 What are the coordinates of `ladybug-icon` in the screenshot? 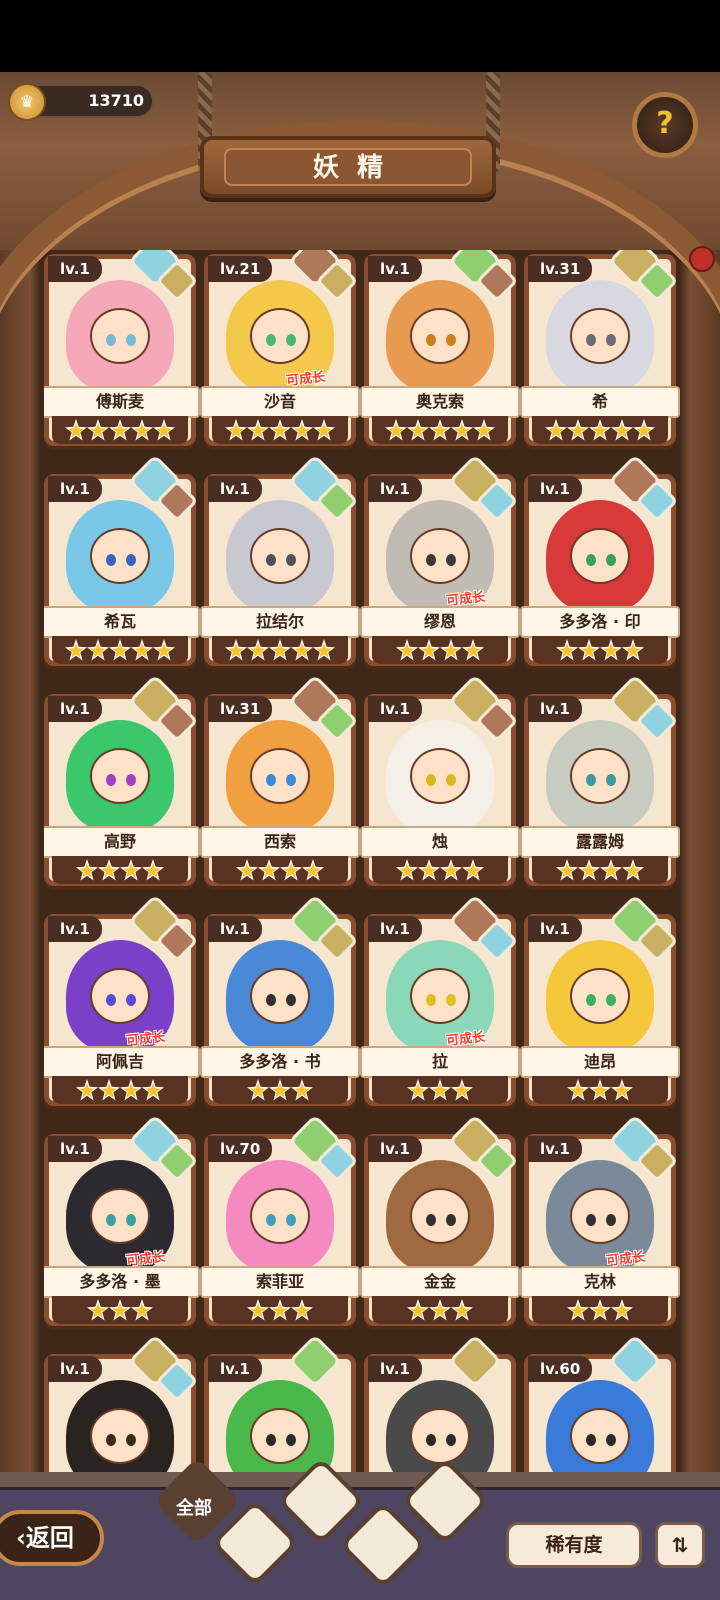 It's located at (702, 259).